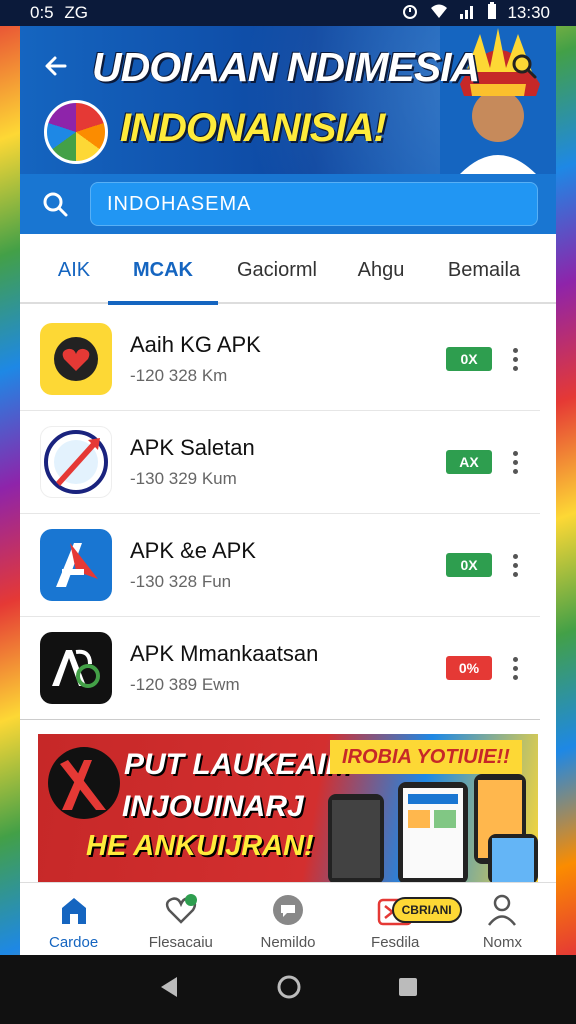 This screenshot has height=1024, width=576. I want to click on app-info: APK &e APK -130 328 Fun, so click(288, 565).